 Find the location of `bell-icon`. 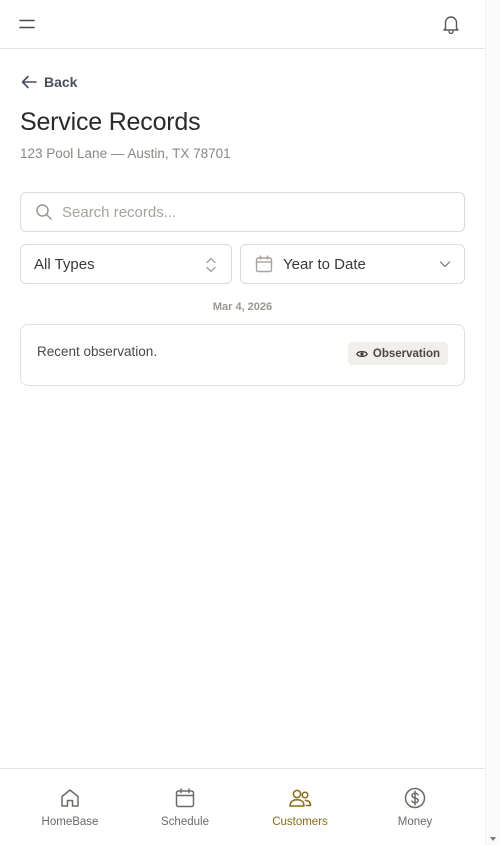

bell-icon is located at coordinates (451, 25).